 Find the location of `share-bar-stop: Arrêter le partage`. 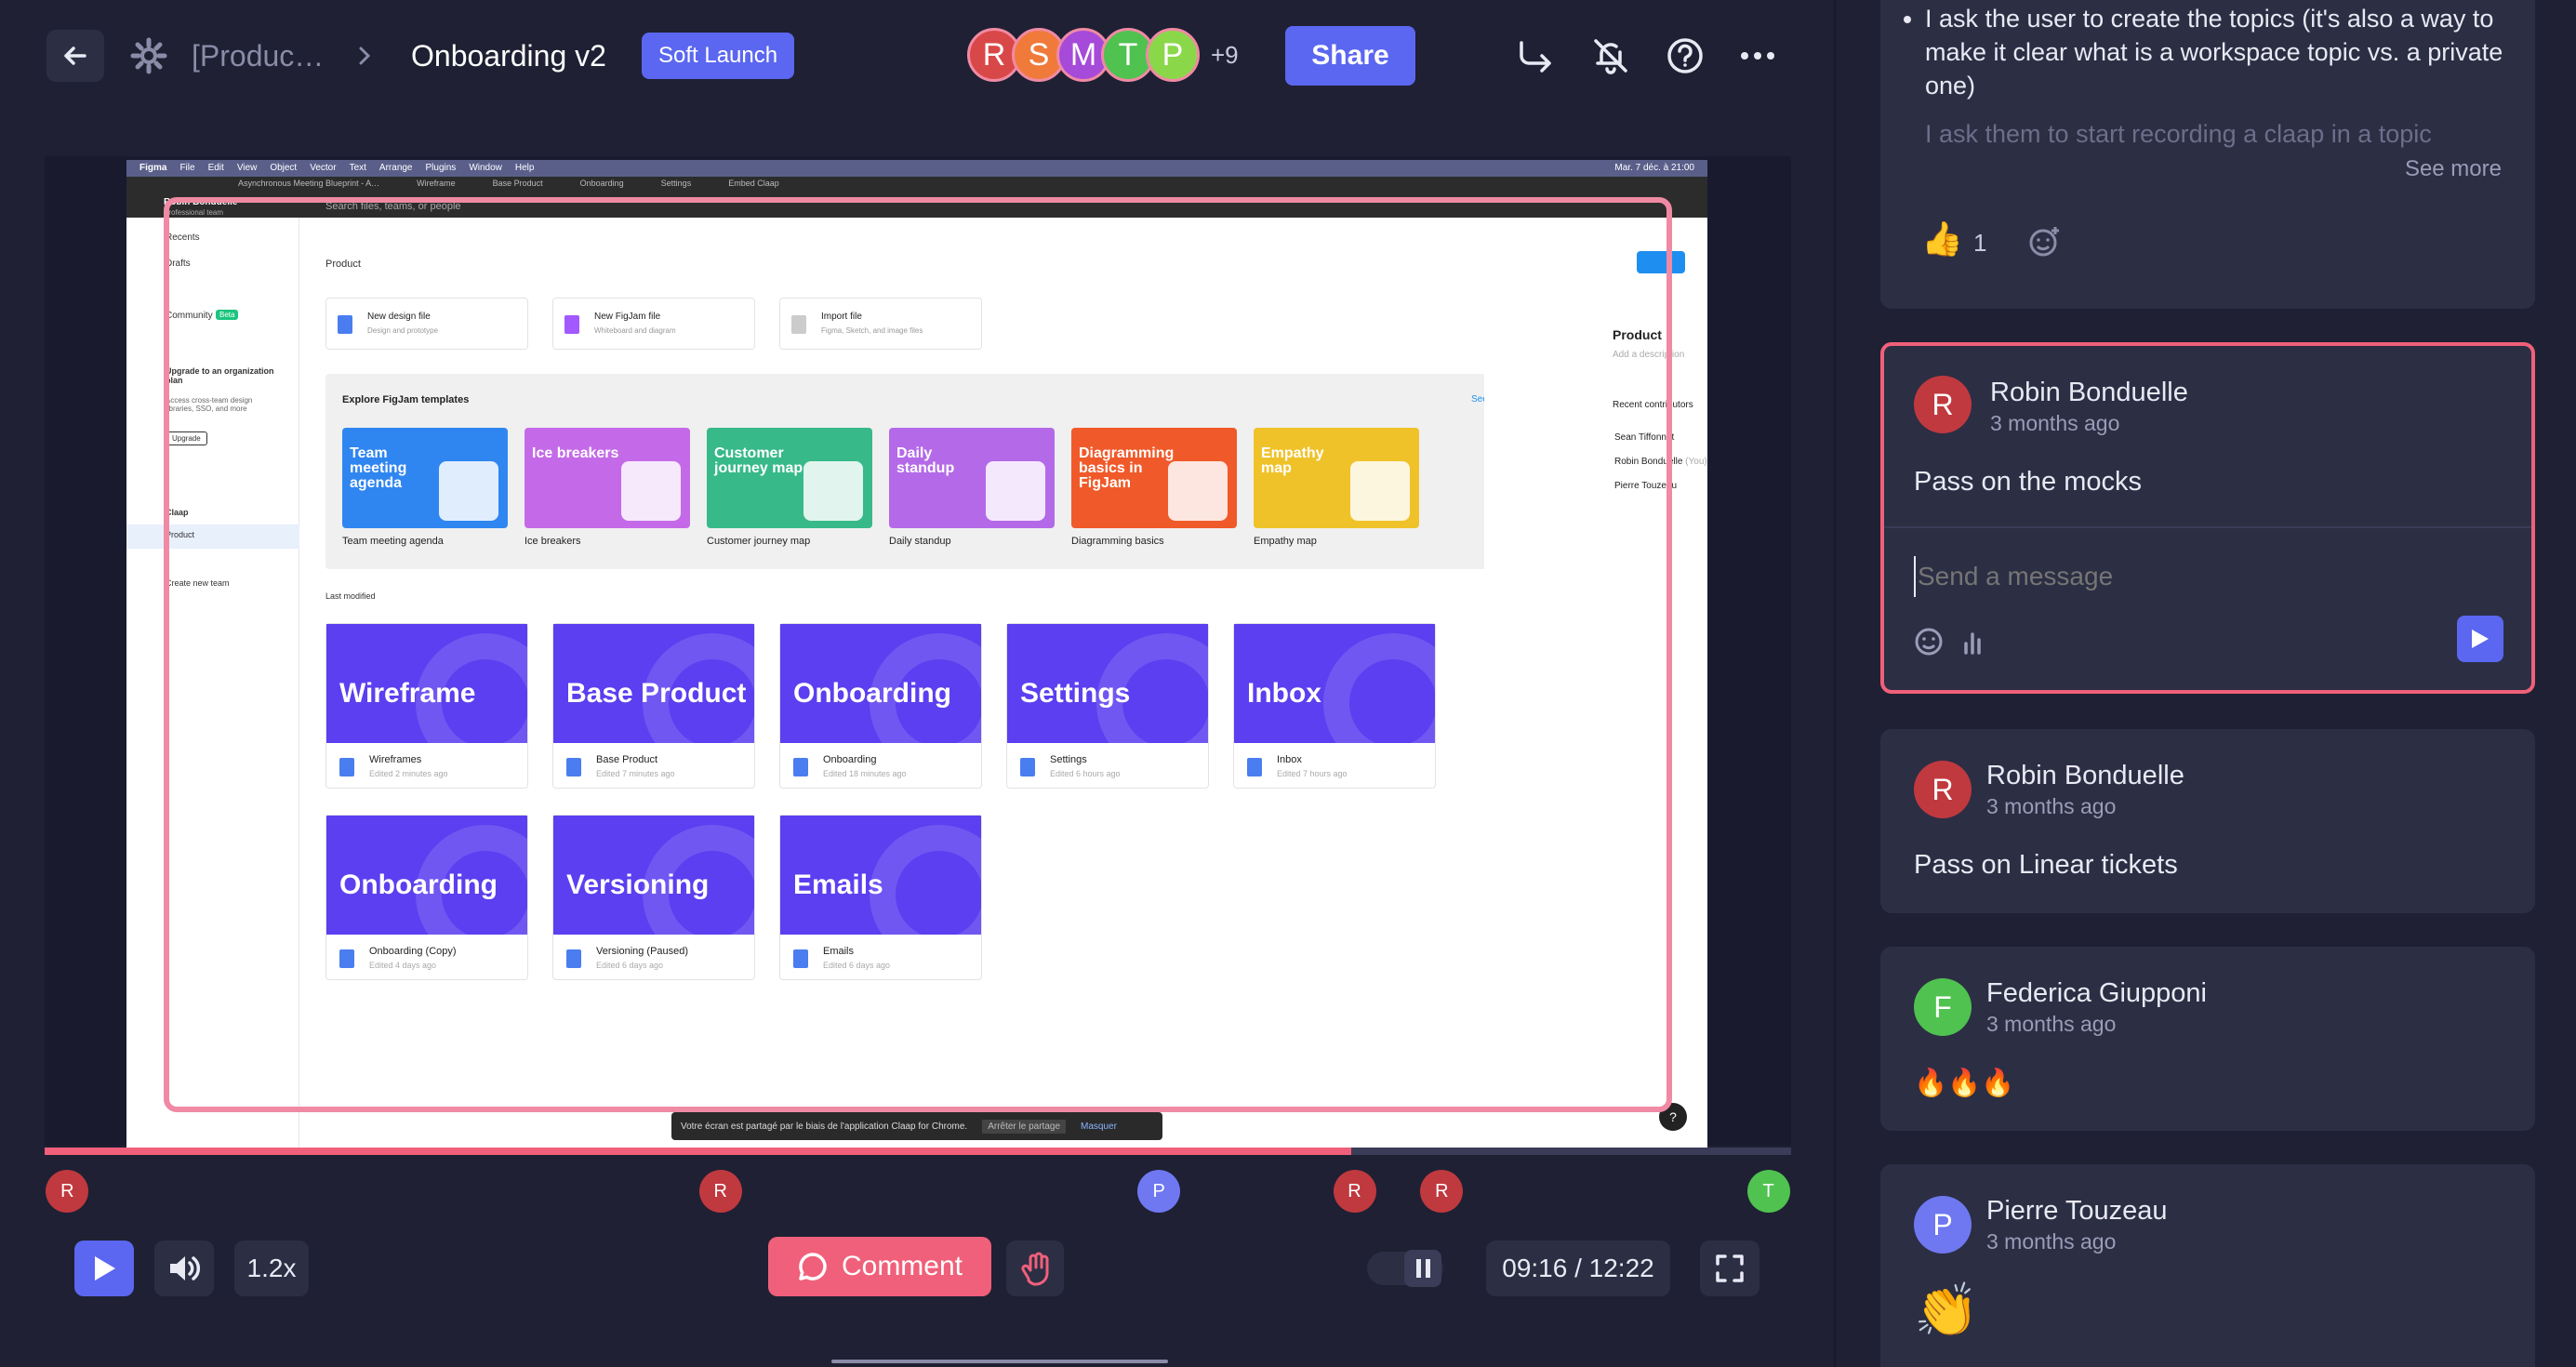

share-bar-stop: Arrêter le partage is located at coordinates (1024, 1126).